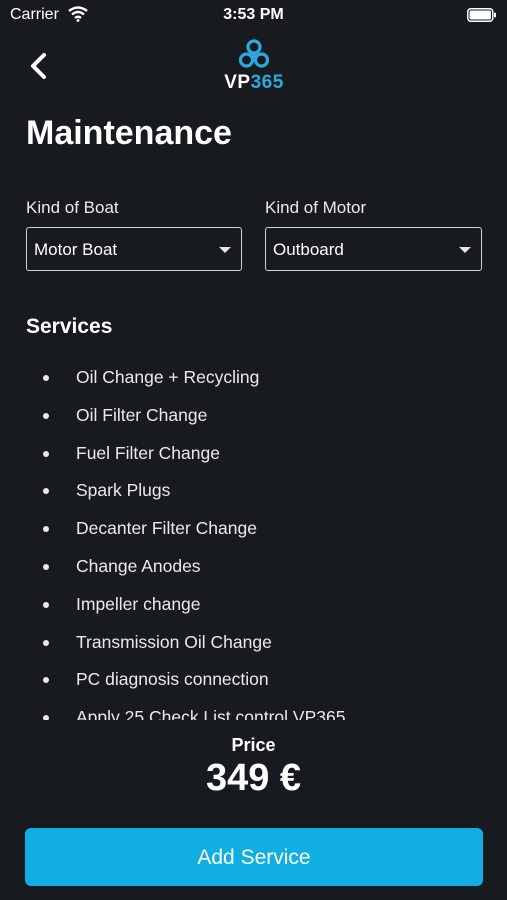 The width and height of the screenshot is (507, 900). What do you see at coordinates (254, 857) in the screenshot?
I see `add-service-button: Add Service` at bounding box center [254, 857].